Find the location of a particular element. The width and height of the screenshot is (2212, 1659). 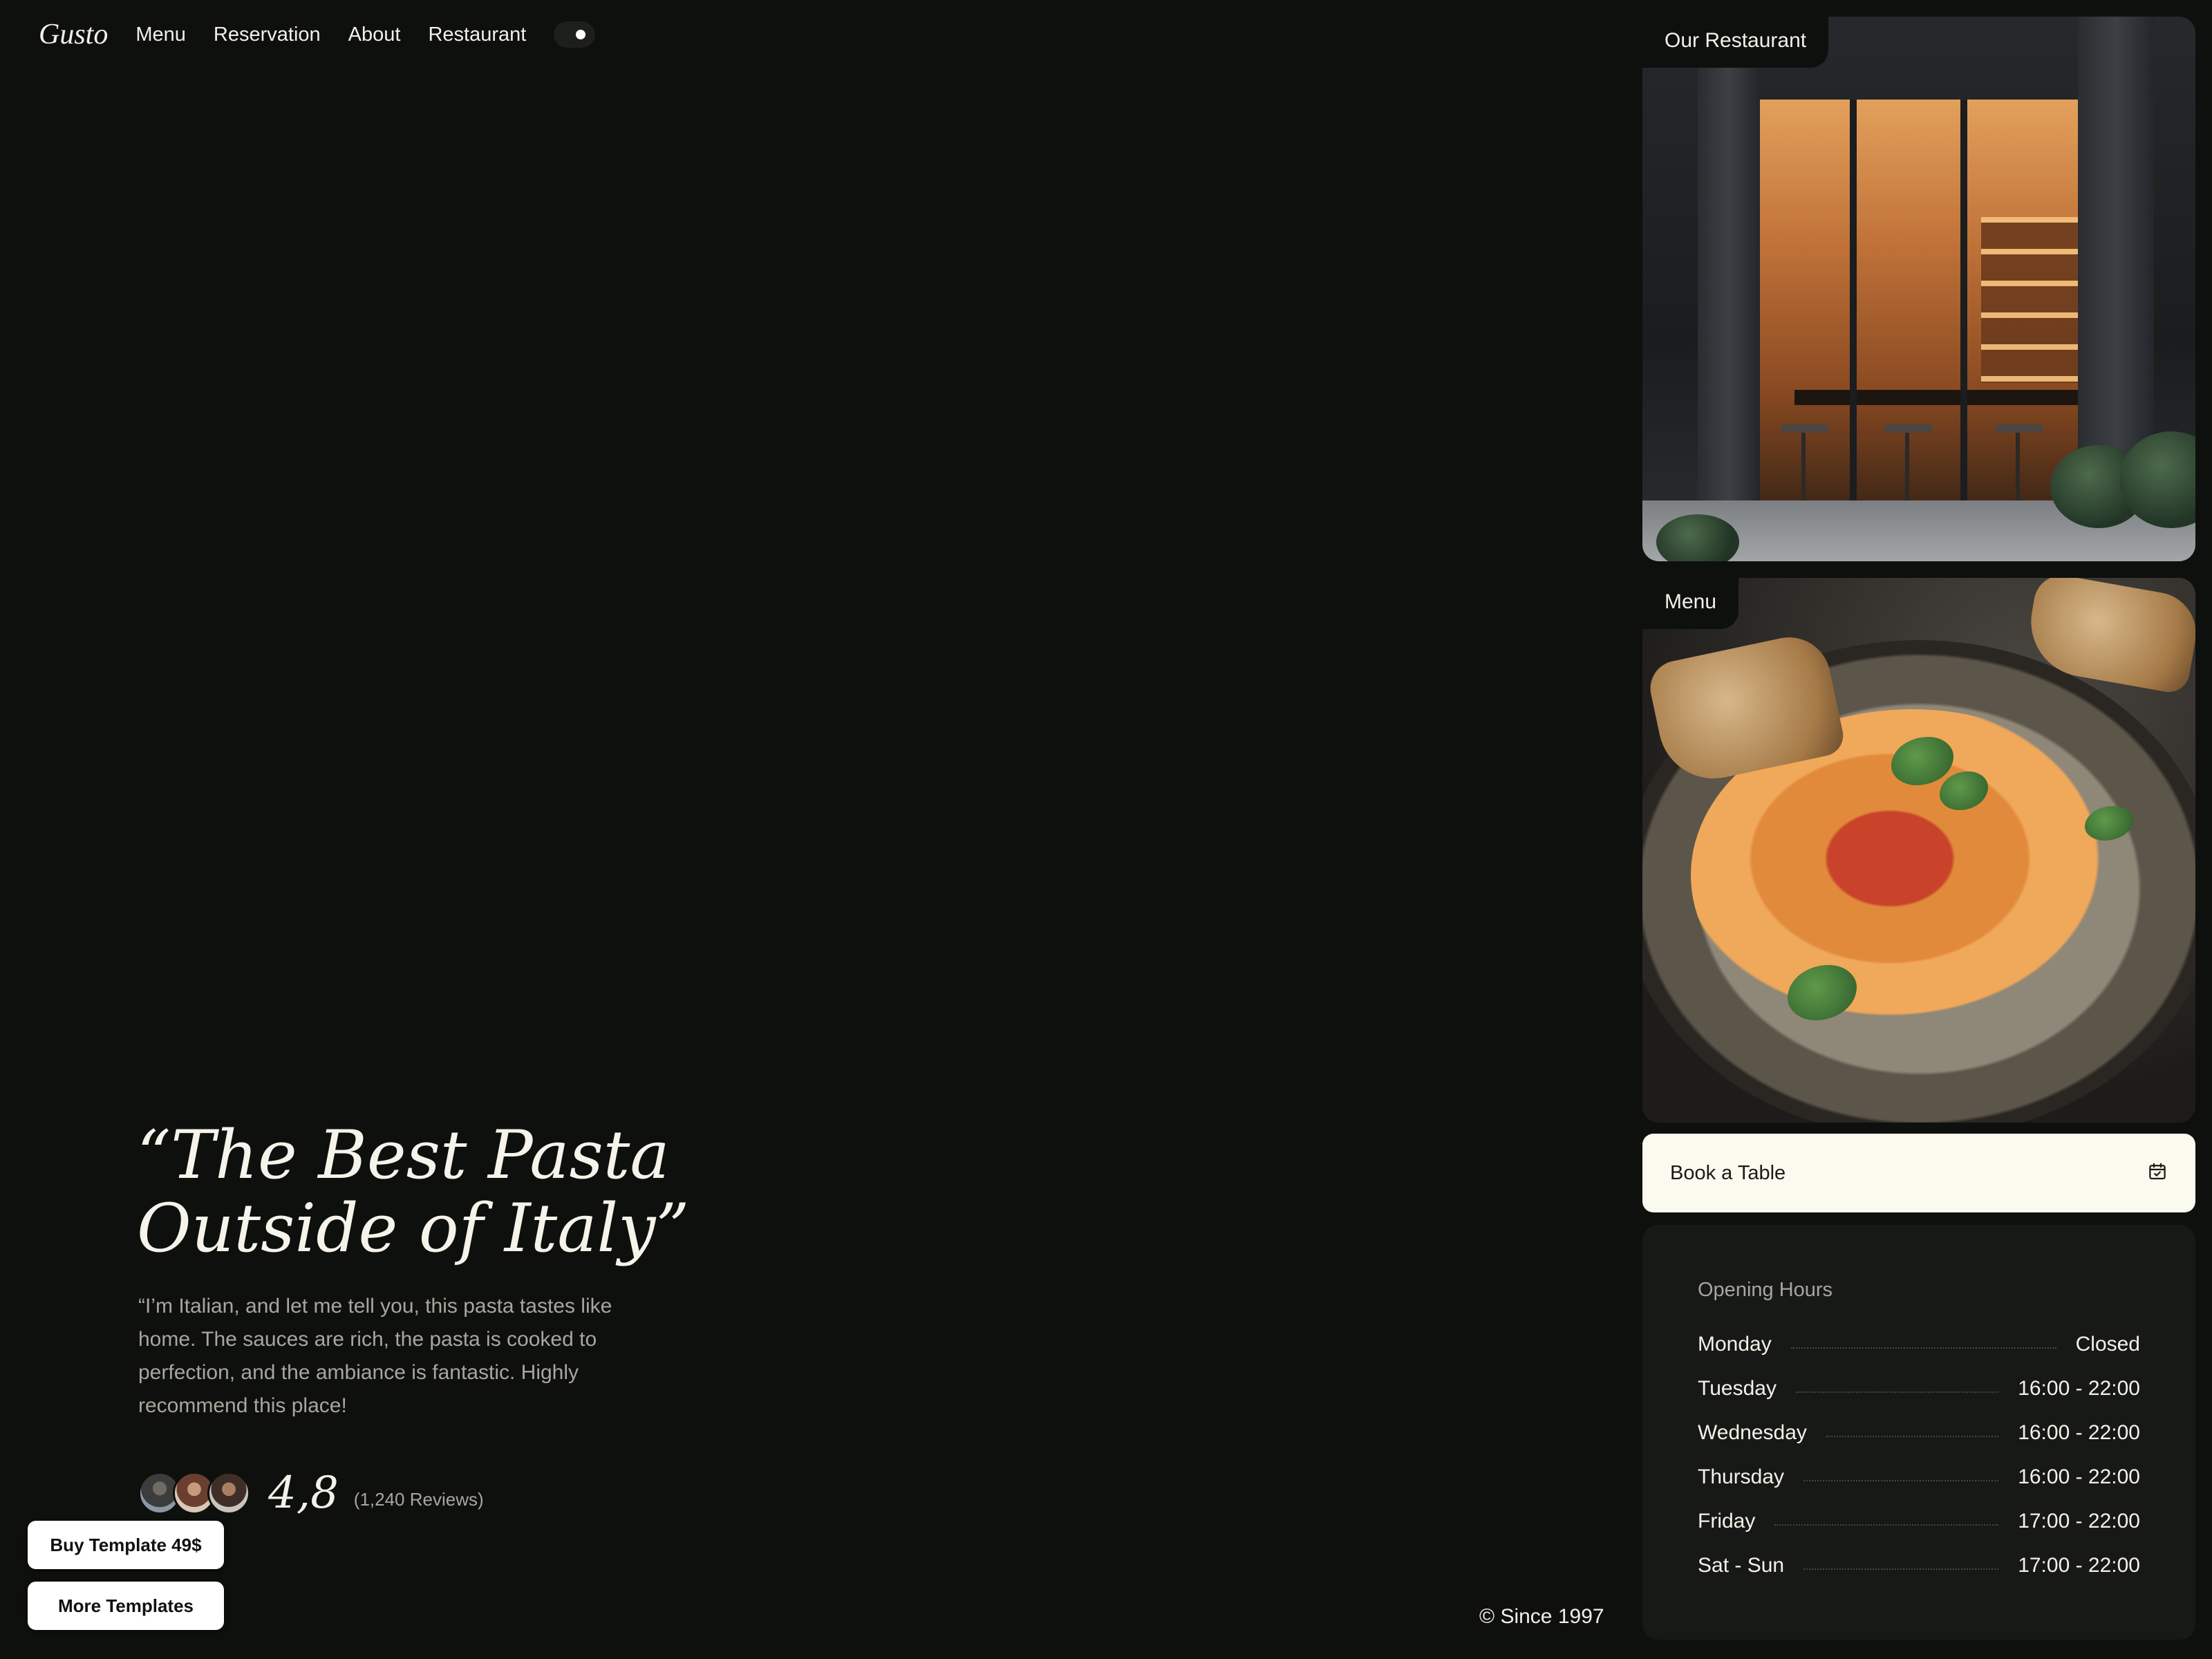

pasta-image is located at coordinates (1919, 850).